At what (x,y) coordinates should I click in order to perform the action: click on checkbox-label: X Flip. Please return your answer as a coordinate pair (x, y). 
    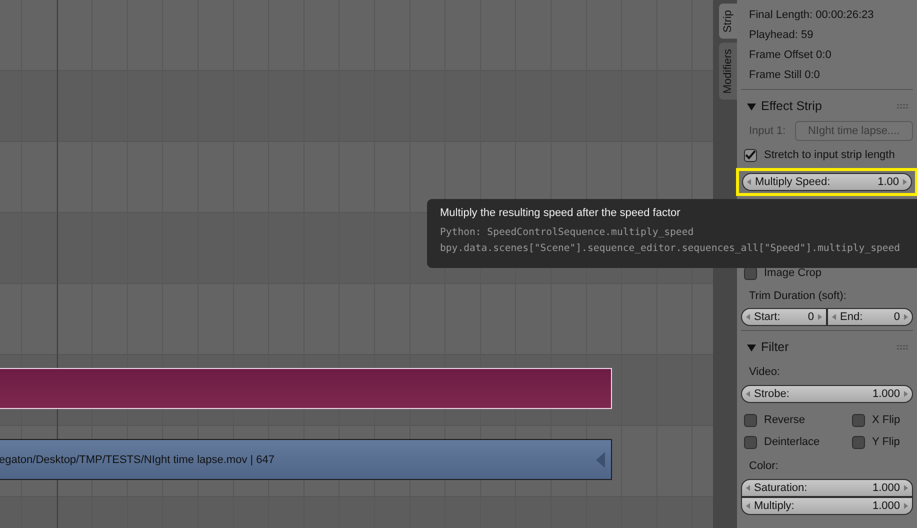
    Looking at the image, I should click on (886, 420).